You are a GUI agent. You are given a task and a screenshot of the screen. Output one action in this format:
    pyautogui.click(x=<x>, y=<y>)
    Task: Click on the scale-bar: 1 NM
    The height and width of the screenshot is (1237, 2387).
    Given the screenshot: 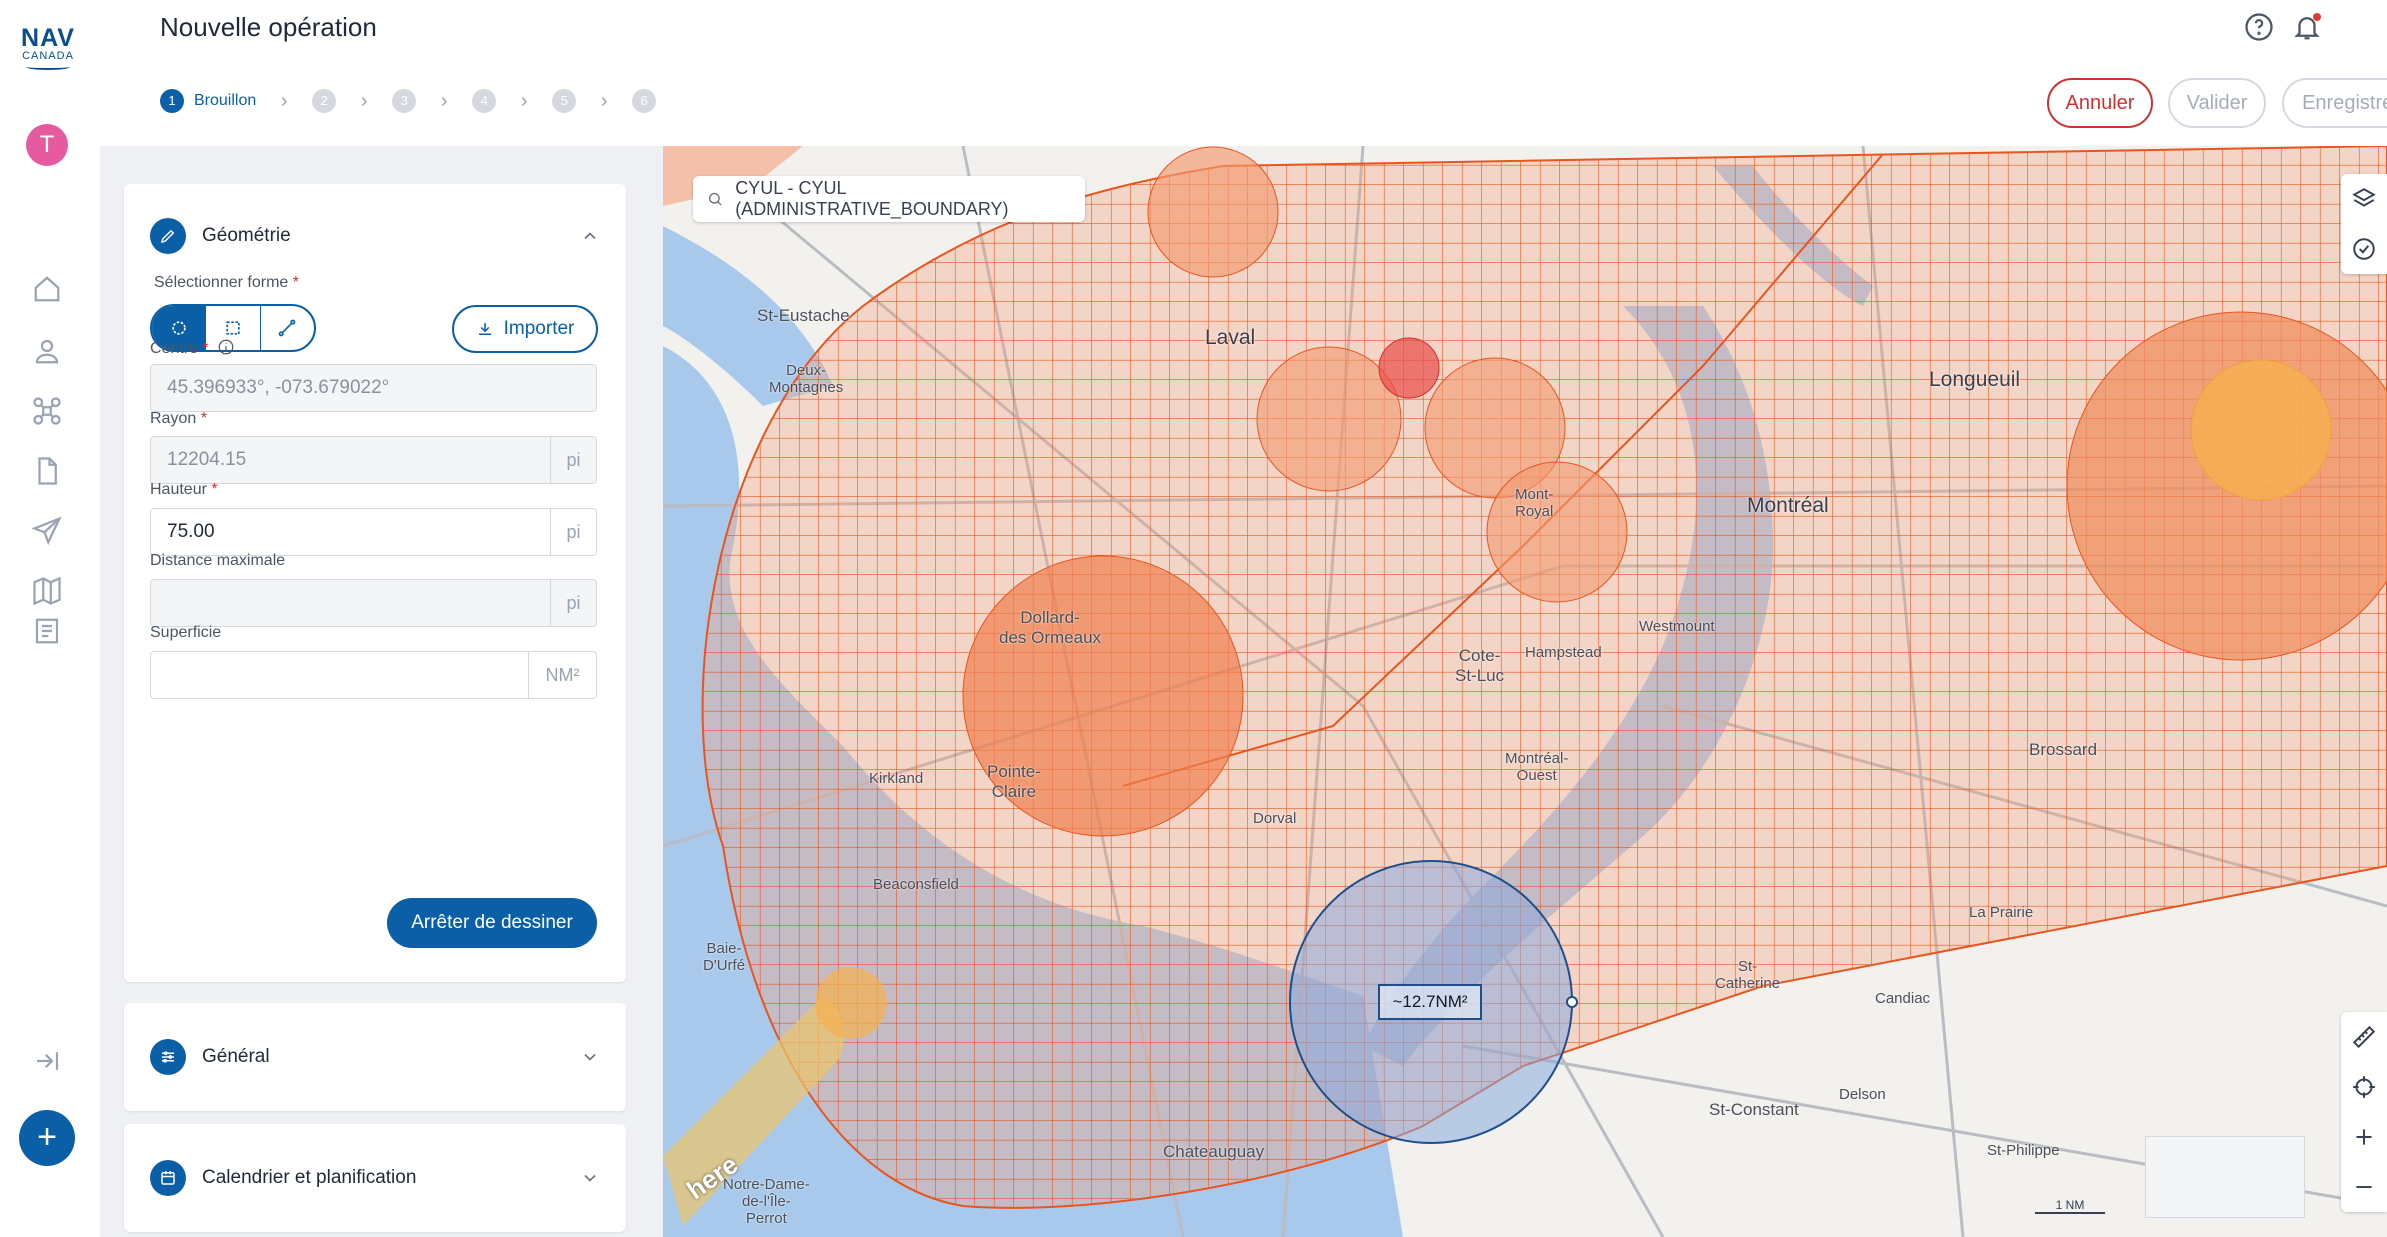 What is the action you would take?
    pyautogui.click(x=2070, y=1206)
    